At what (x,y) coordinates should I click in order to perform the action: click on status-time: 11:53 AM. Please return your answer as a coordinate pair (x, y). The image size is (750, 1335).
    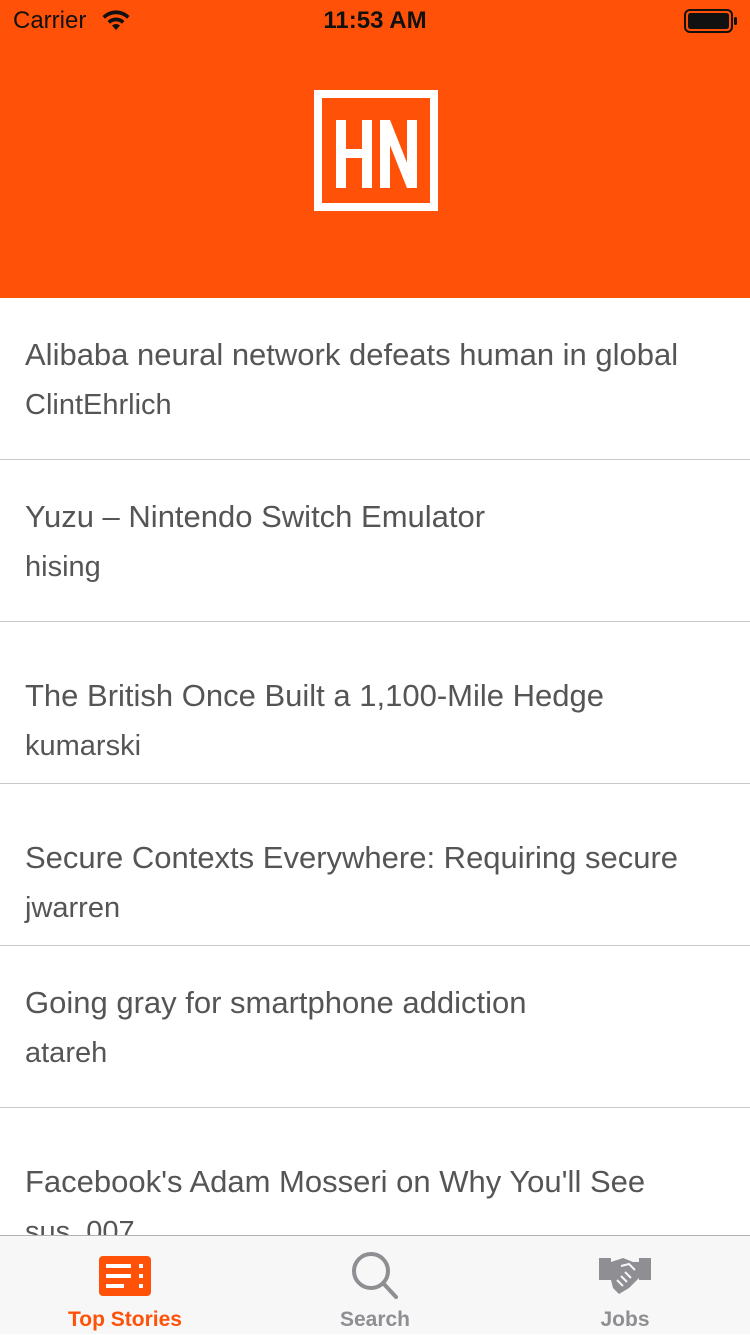
    Looking at the image, I should click on (375, 20).